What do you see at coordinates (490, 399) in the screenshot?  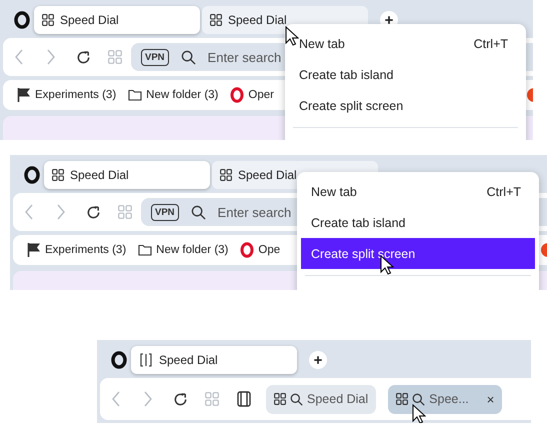 I see `close-button: ×` at bounding box center [490, 399].